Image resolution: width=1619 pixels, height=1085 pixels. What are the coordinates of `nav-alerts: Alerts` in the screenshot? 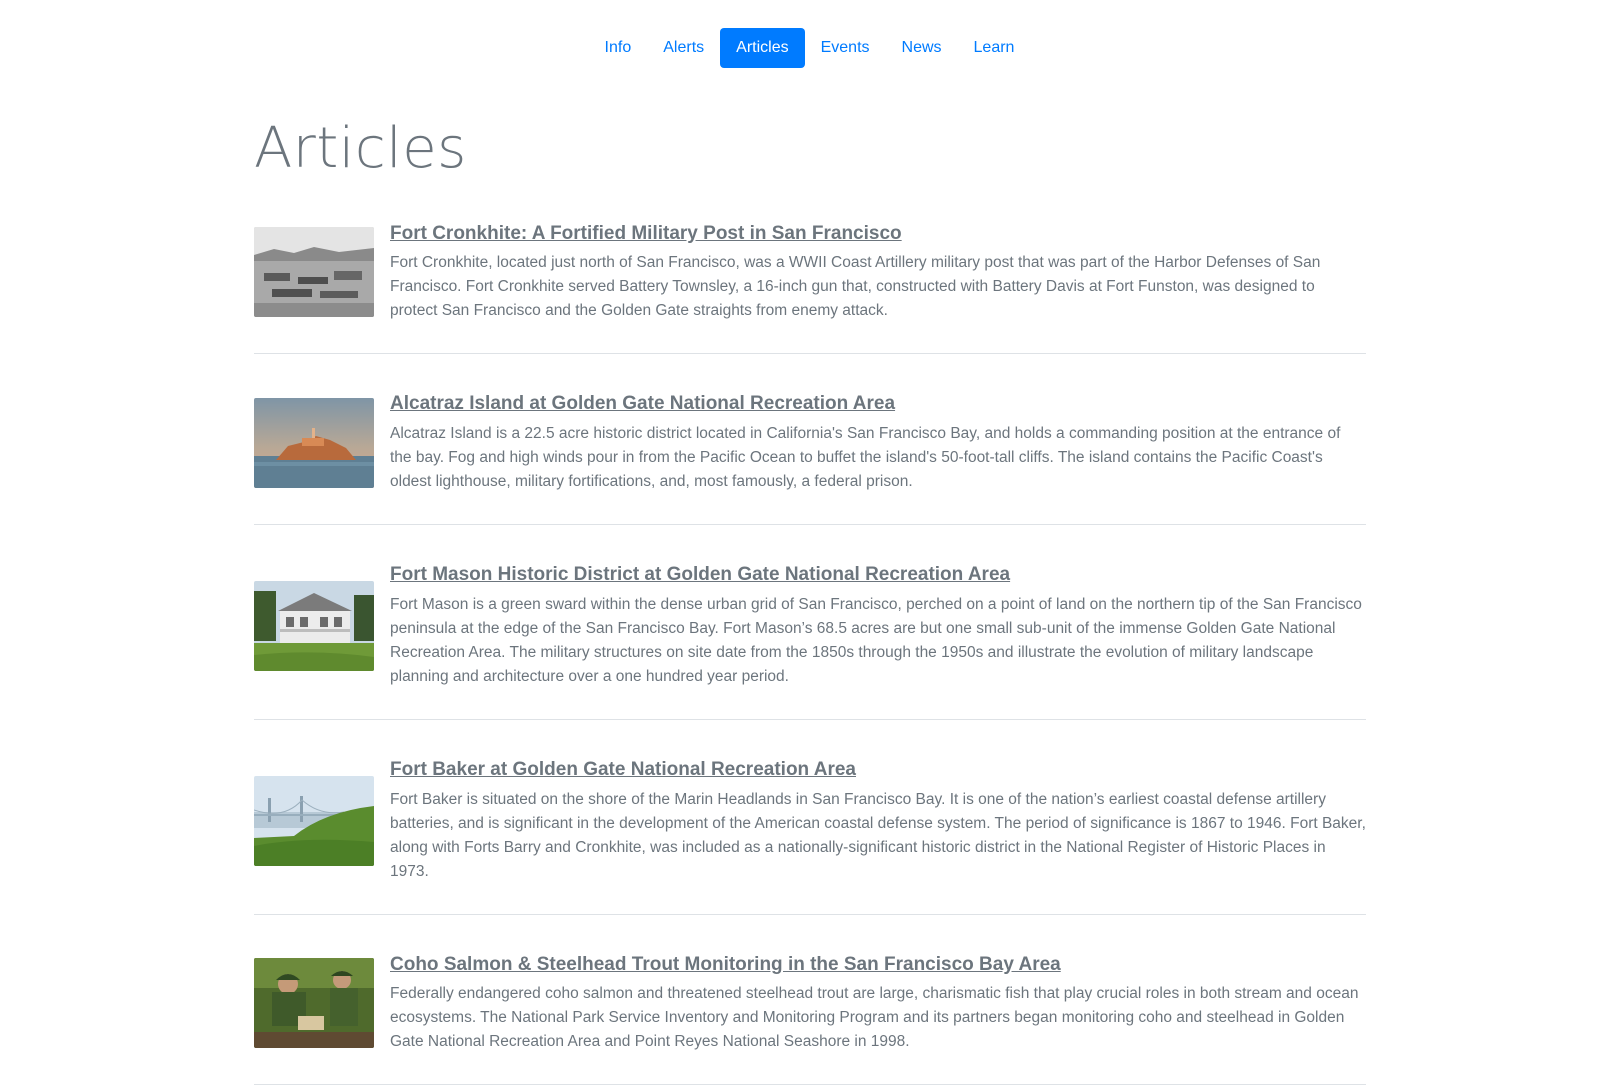 It's located at (683, 48).